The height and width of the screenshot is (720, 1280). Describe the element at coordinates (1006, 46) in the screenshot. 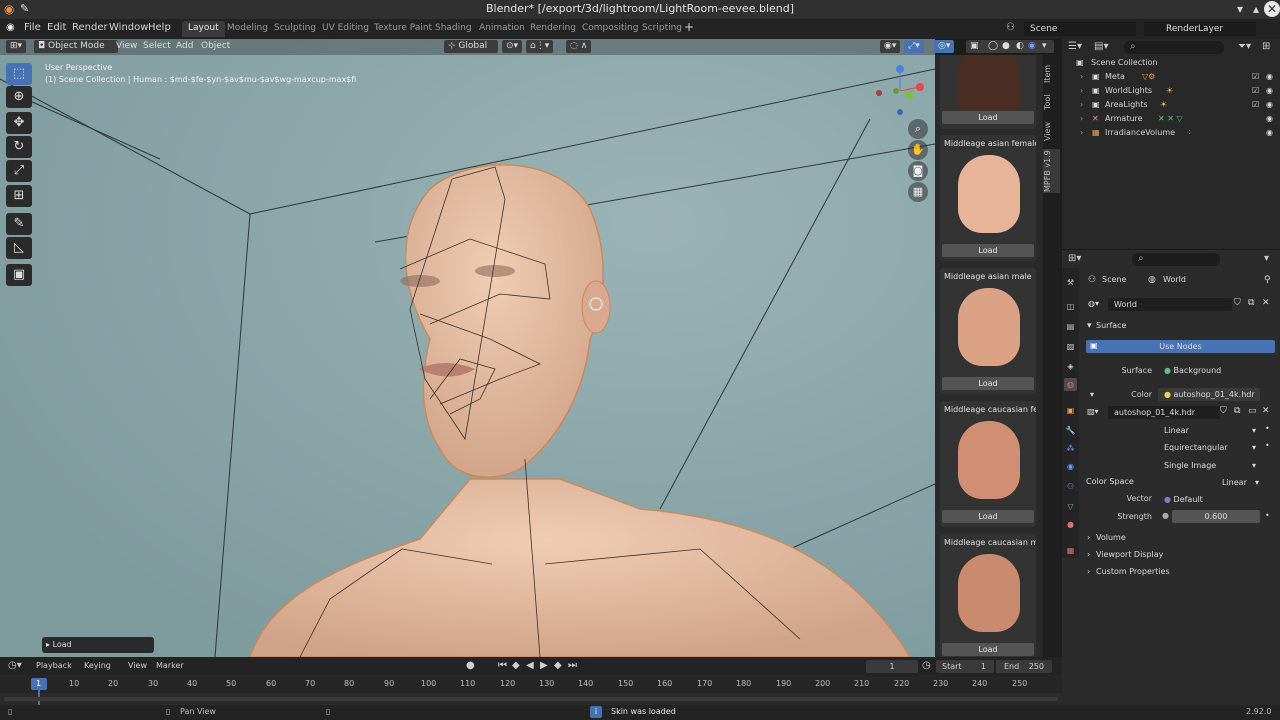

I see `solid-shading-icon: ●` at that location.